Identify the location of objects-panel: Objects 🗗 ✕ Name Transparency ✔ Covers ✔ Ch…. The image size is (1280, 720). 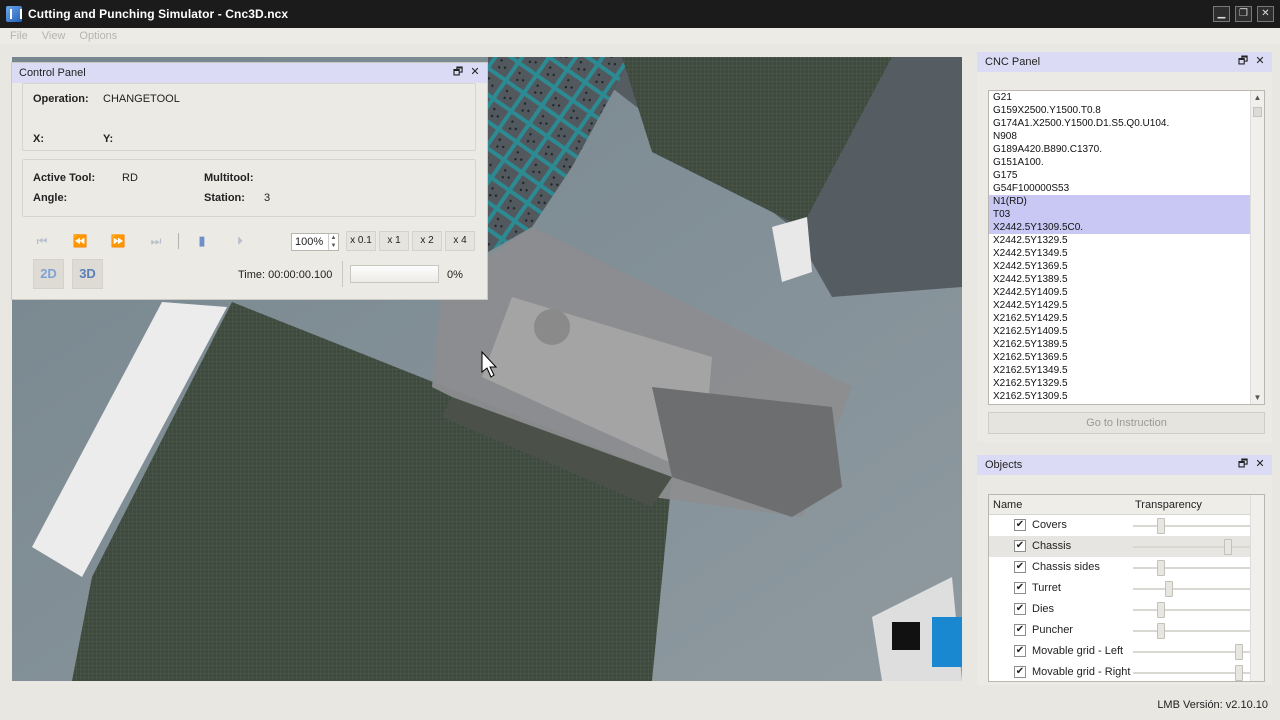
(1124, 570).